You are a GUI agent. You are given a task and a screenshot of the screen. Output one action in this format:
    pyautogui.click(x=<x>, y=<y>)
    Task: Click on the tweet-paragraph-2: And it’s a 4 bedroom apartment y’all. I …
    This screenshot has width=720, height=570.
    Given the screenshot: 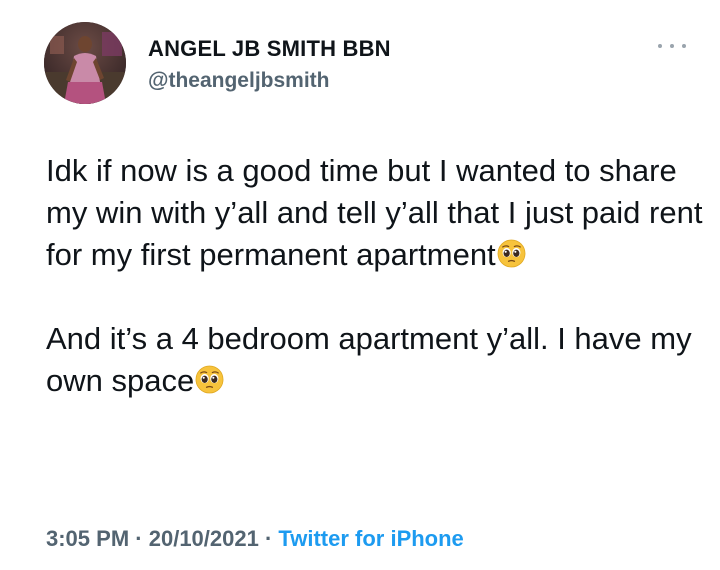 What is the action you would take?
    pyautogui.click(x=376, y=360)
    